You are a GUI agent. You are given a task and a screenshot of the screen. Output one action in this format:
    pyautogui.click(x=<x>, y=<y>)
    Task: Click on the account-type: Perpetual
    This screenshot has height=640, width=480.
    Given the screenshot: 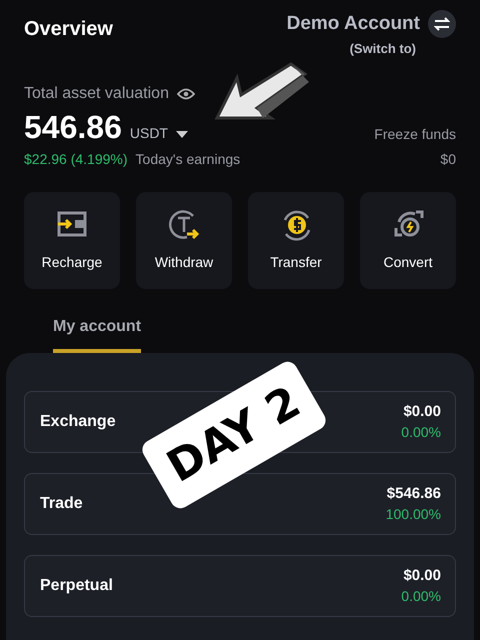 What is the action you would take?
    pyautogui.click(x=76, y=586)
    